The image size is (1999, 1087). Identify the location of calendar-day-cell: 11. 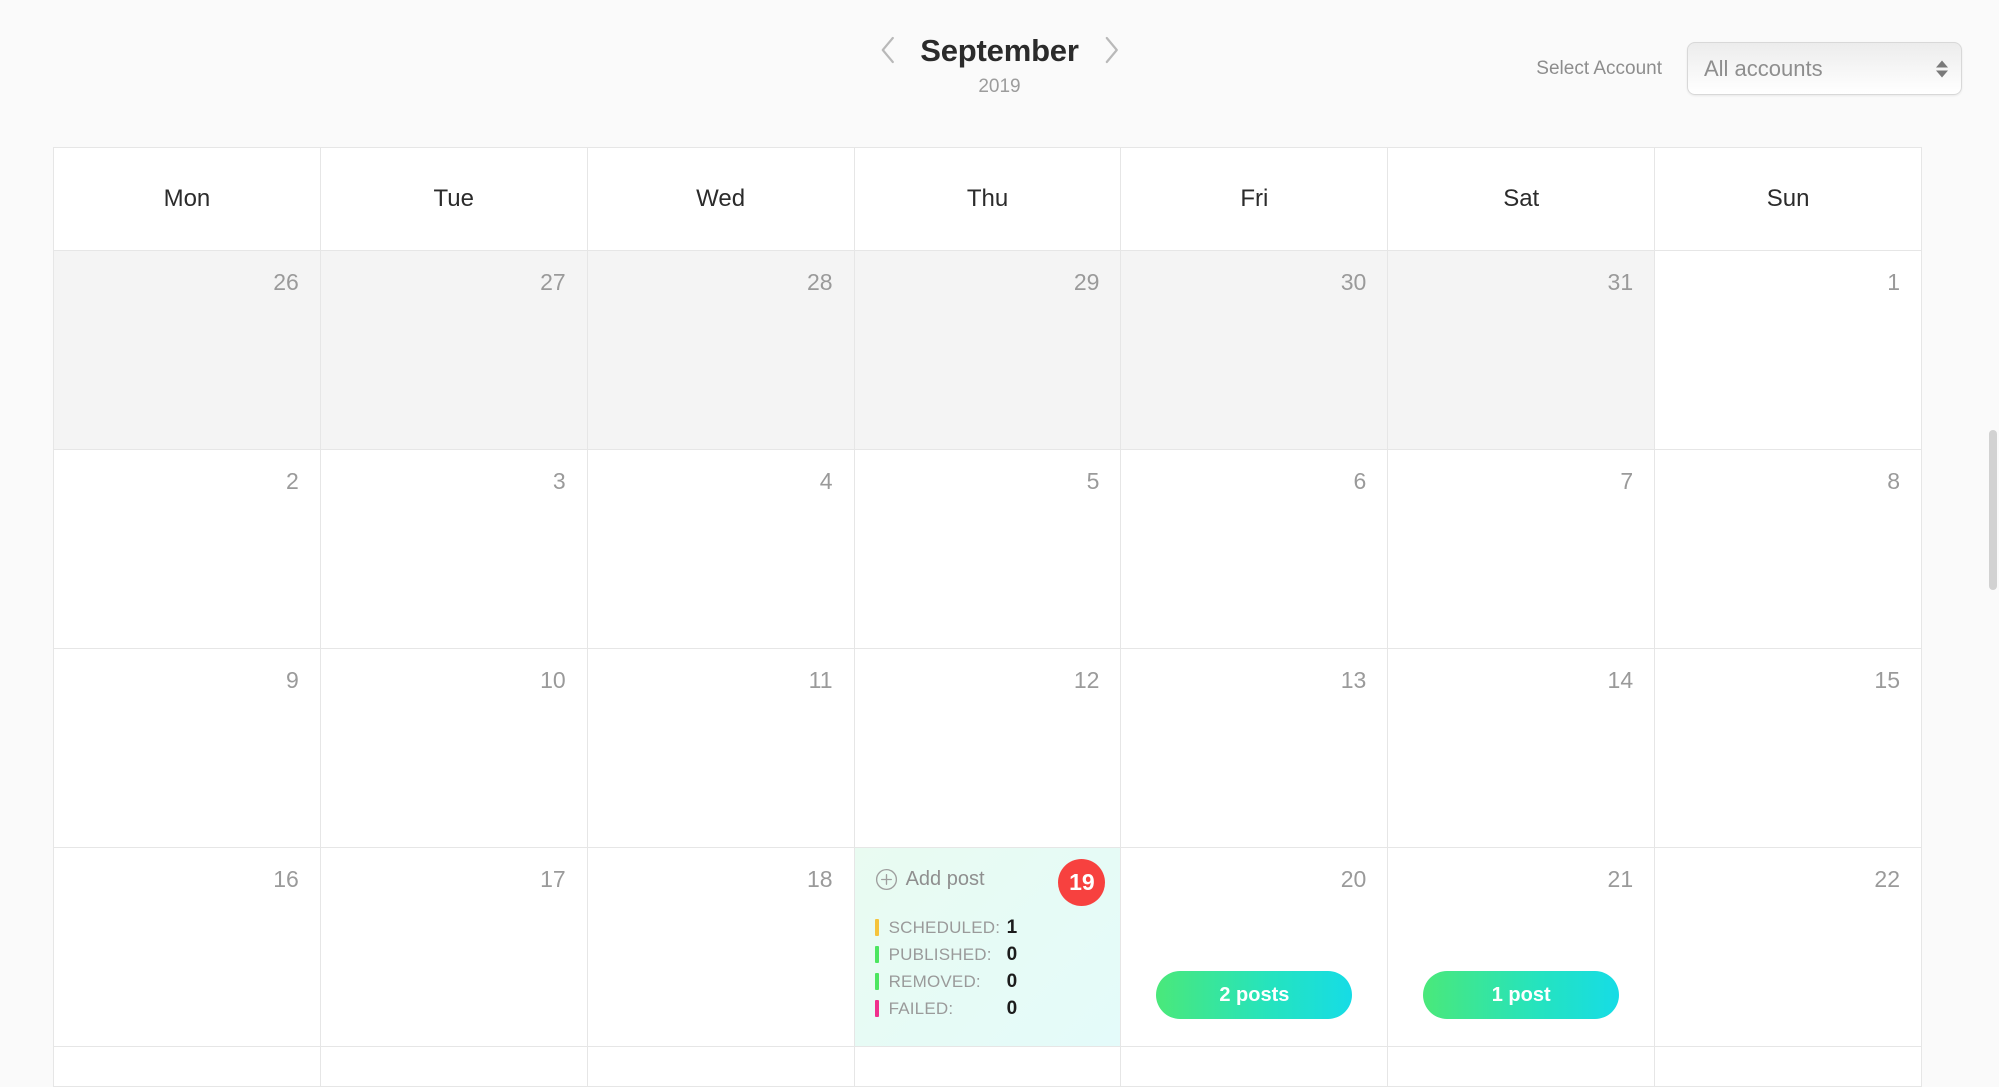
(721, 748).